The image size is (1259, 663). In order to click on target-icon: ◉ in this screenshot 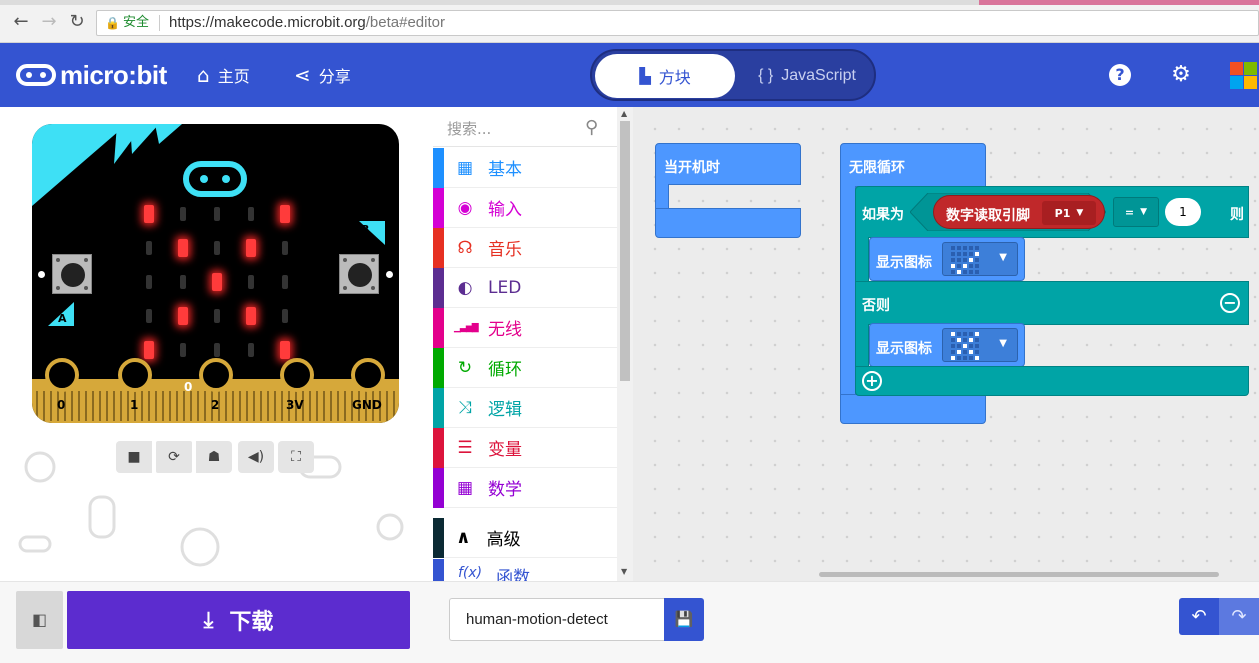, I will do `click(465, 207)`.